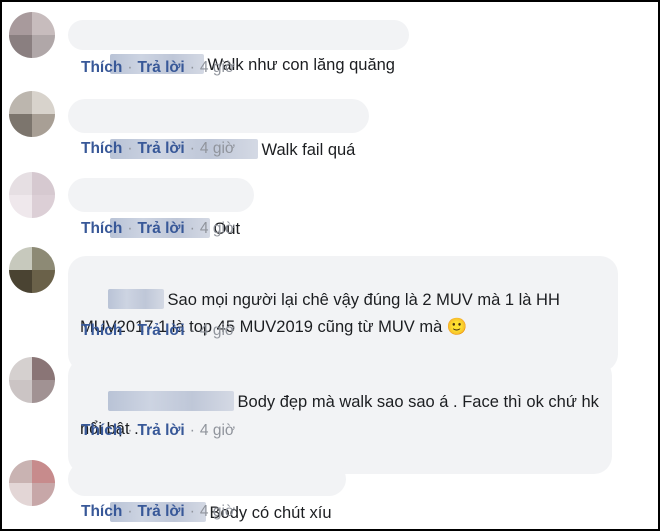  What do you see at coordinates (301, 65) in the screenshot?
I see `comment-text: Walk như con lăng quăng` at bounding box center [301, 65].